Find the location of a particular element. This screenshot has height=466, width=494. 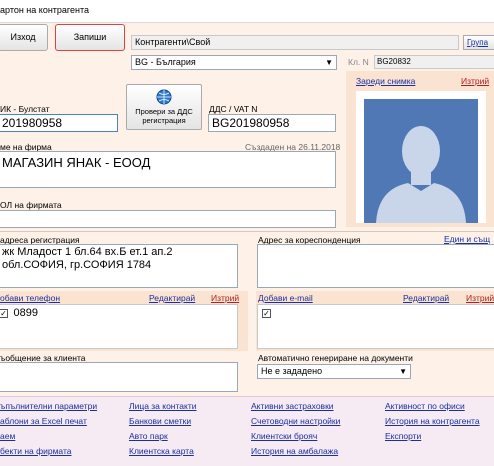

link-active-insurance: Активни застраховки is located at coordinates (292, 406).